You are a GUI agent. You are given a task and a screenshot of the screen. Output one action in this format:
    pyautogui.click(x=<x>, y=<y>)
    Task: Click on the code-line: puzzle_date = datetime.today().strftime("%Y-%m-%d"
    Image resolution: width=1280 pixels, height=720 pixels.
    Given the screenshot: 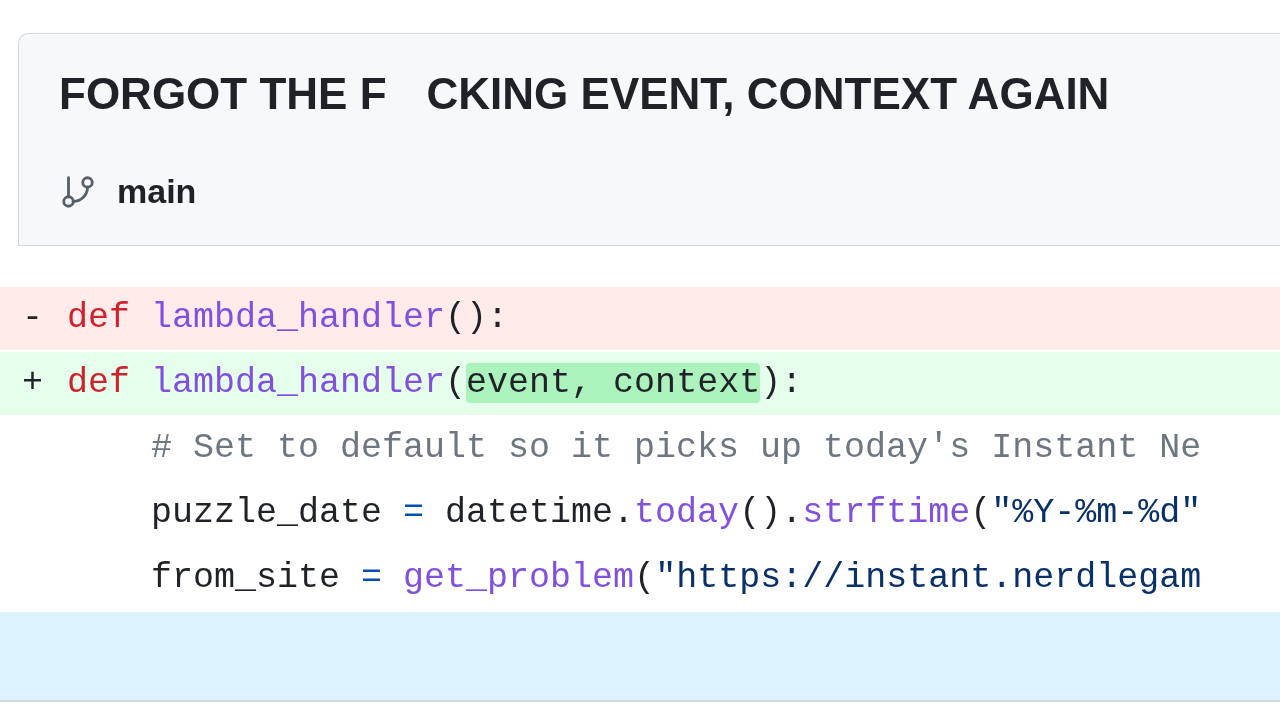 What is the action you would take?
    pyautogui.click(x=676, y=514)
    